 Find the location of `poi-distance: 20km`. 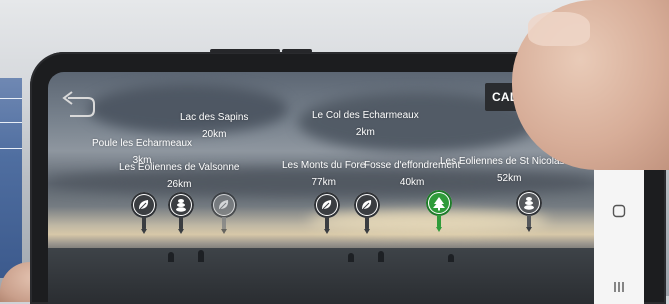

poi-distance: 20km is located at coordinates (214, 134).